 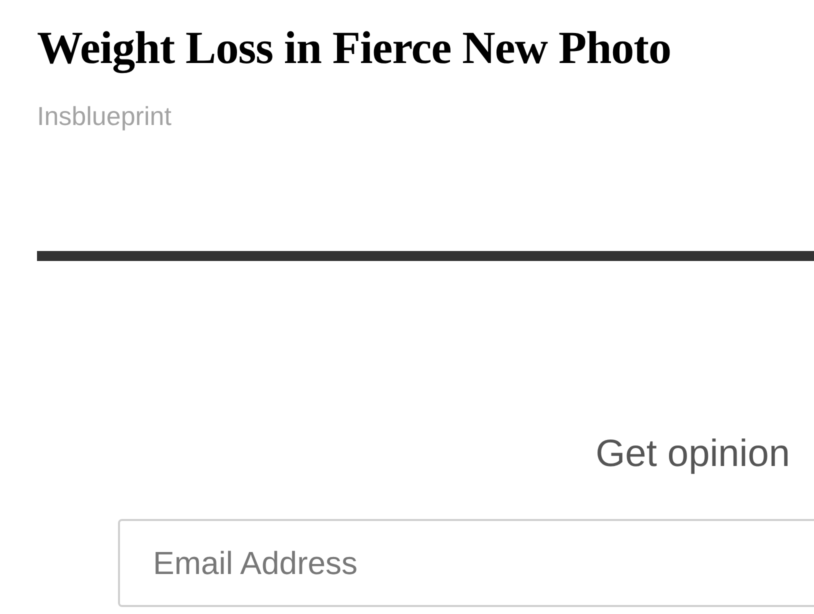 I want to click on source-name: Insblueprint, so click(x=104, y=116).